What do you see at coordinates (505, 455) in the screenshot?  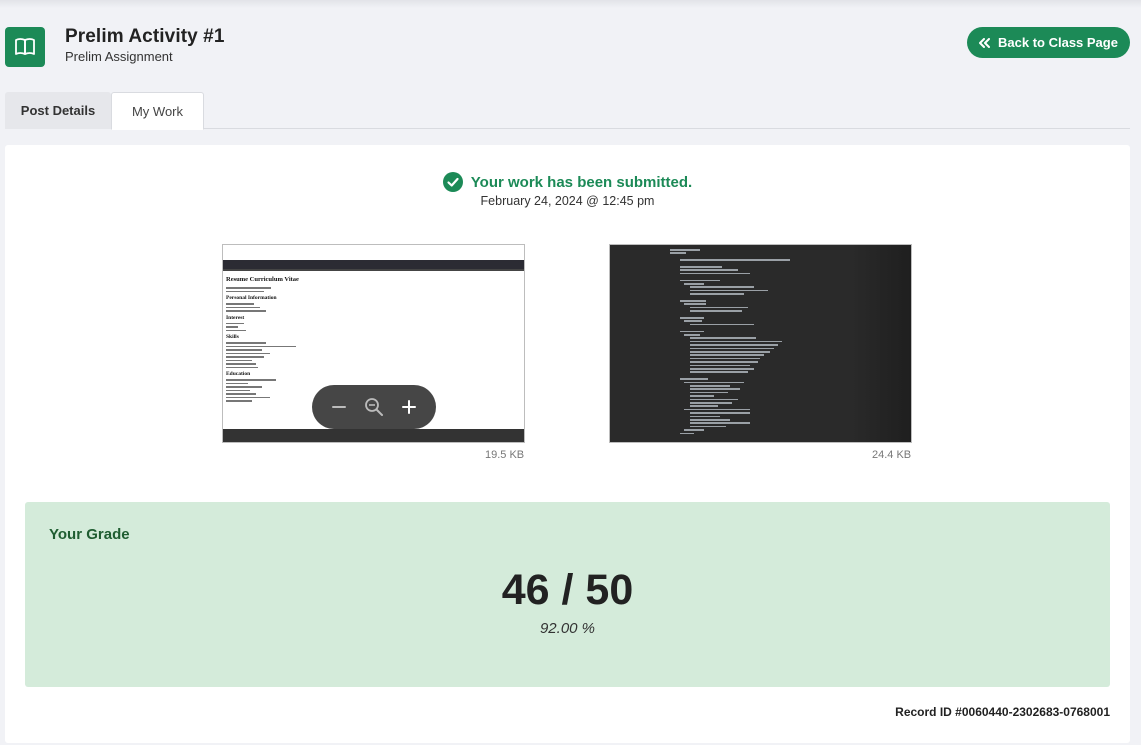 I see `file-size-1: 19.5 KB` at bounding box center [505, 455].